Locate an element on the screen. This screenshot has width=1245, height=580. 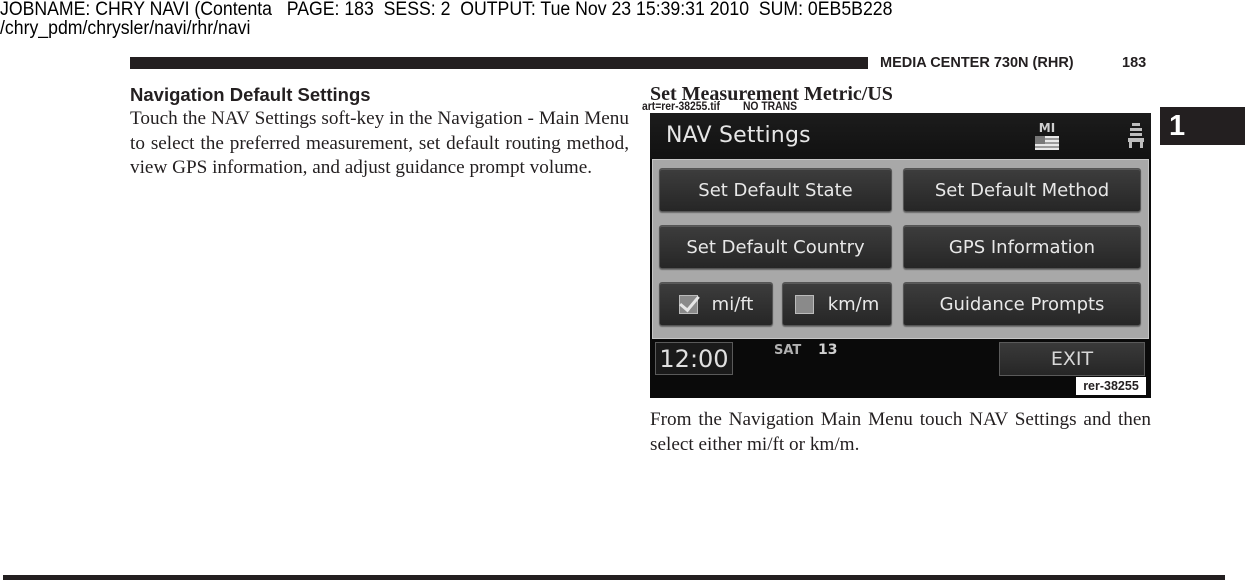
set-default-method-button: Set Default Method is located at coordinates (1022, 190).